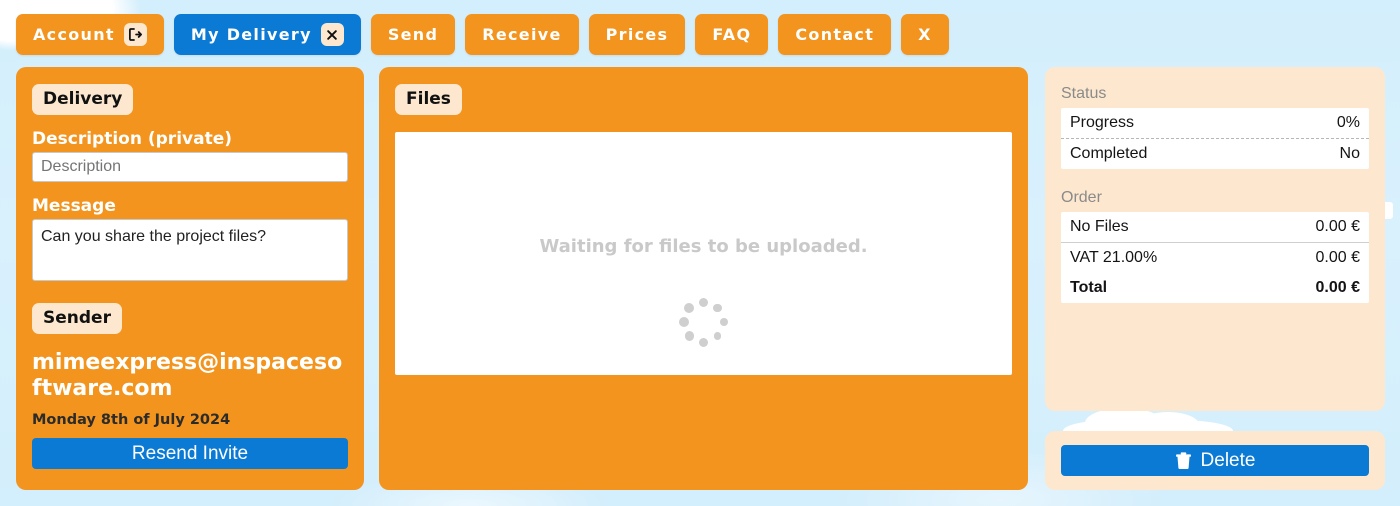  I want to click on row-label: No Files, so click(1099, 226).